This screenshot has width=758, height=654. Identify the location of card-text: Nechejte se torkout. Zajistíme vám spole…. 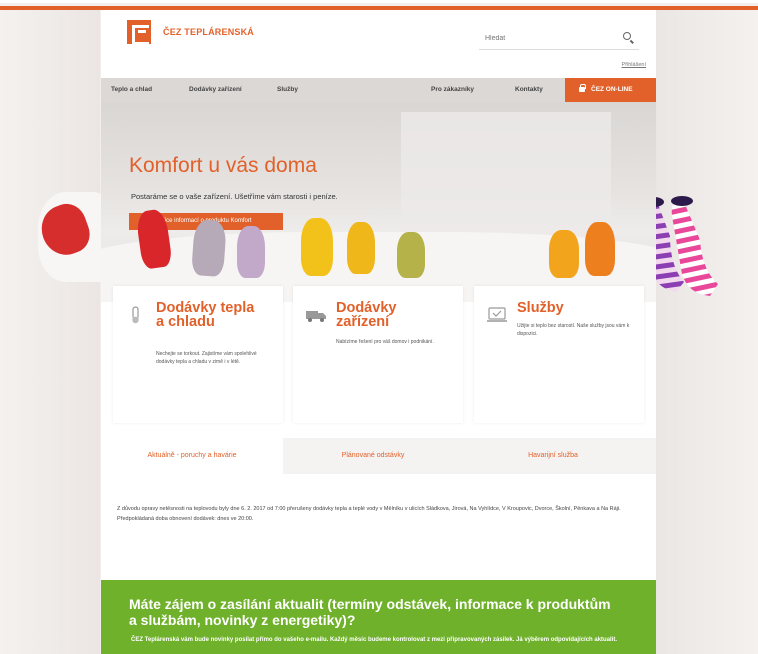
(206, 358).